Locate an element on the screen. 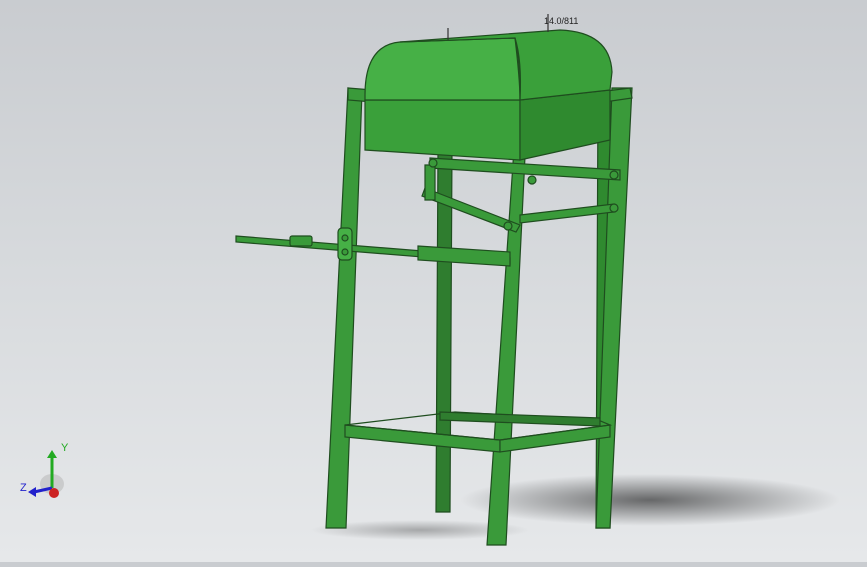 Image resolution: width=867 pixels, height=567 pixels. push-rod is located at coordinates (373, 247).